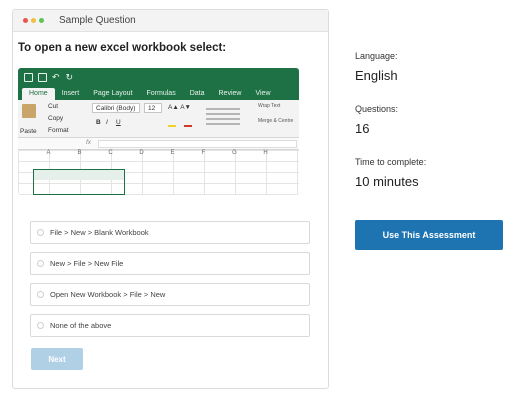 The image size is (512, 394). What do you see at coordinates (179, 107) in the screenshot?
I see `font-grow-icon: A▲ A▼` at bounding box center [179, 107].